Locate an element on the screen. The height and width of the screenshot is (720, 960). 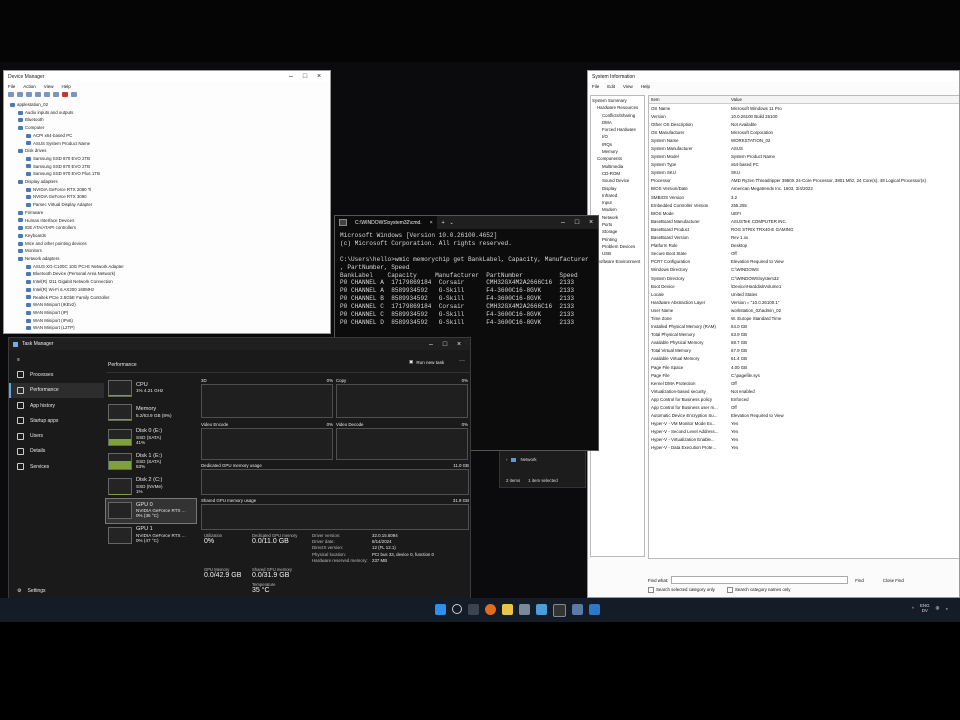
tree-item: applestation_02 is located at coordinates (167, 105).